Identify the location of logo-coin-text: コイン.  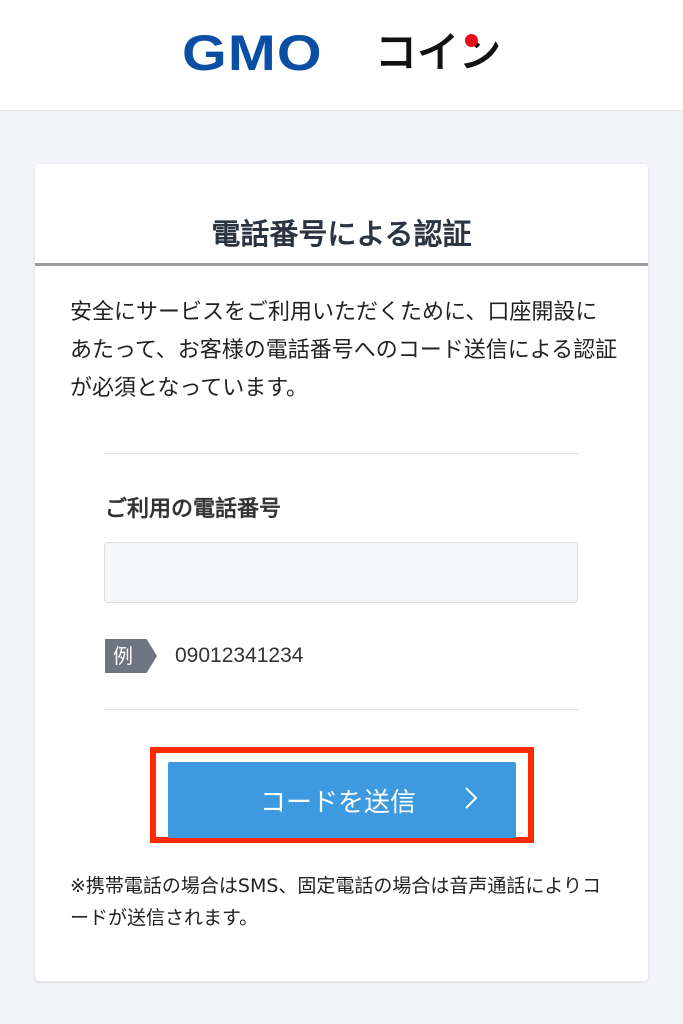
(438, 52).